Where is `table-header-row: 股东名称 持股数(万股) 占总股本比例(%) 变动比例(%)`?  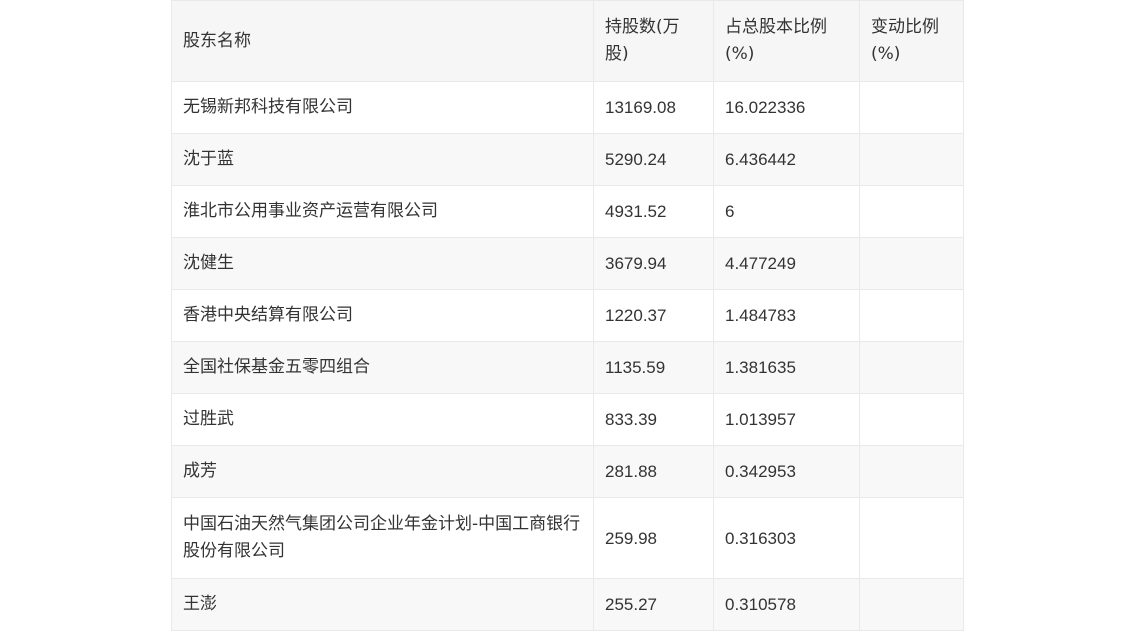 table-header-row: 股东名称 持股数(万股) 占总股本比例(%) 变动比例(%) is located at coordinates (567, 41).